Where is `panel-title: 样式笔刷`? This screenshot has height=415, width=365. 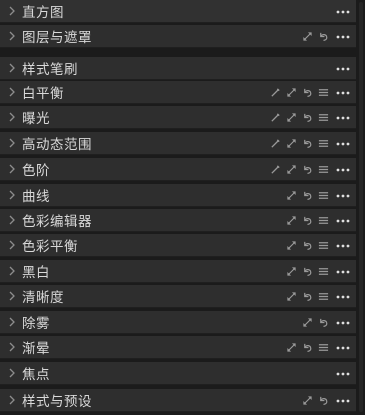
panel-title: 样式笔刷 is located at coordinates (50, 70).